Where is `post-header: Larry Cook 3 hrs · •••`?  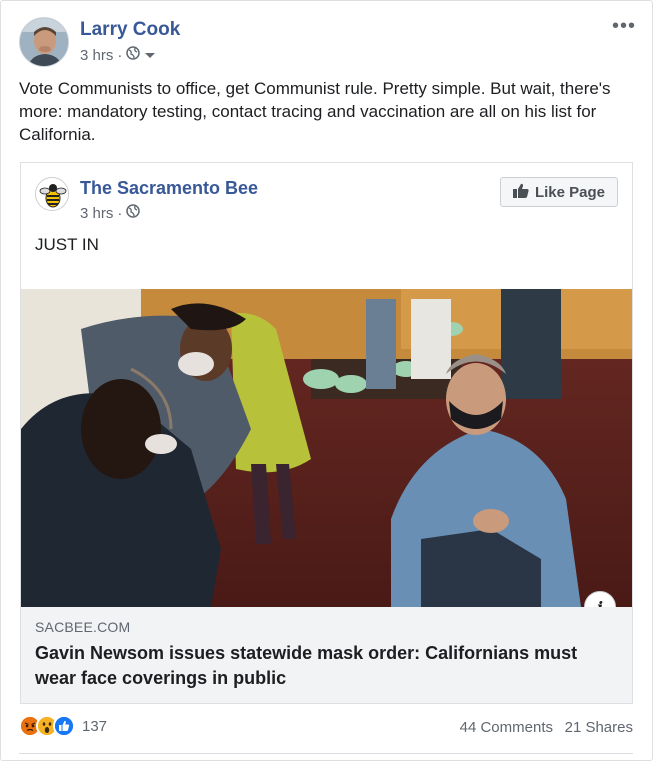 post-header: Larry Cook 3 hrs · ••• is located at coordinates (329, 43).